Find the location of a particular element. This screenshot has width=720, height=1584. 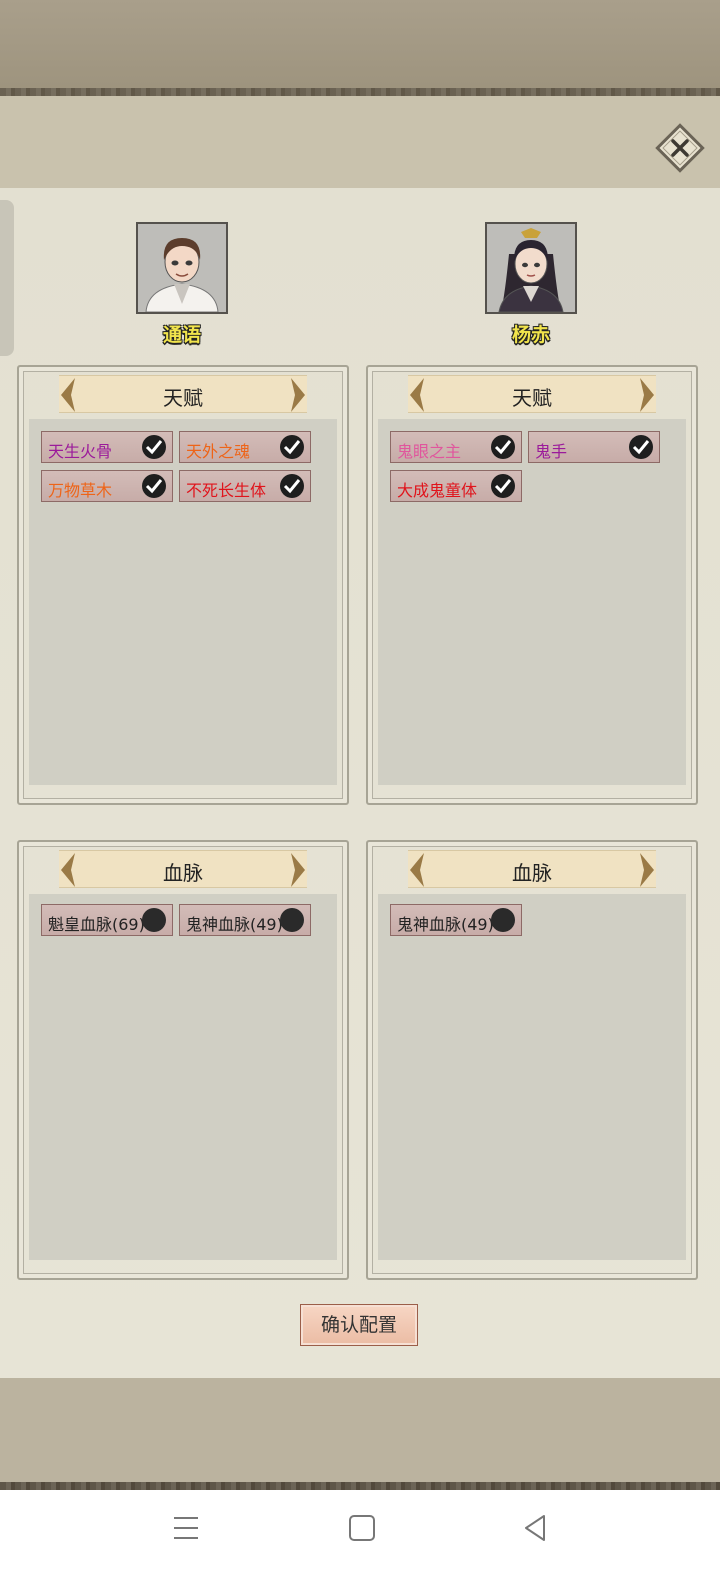

bloodline-tag: 魁皇血脉(69) is located at coordinates (107, 920).